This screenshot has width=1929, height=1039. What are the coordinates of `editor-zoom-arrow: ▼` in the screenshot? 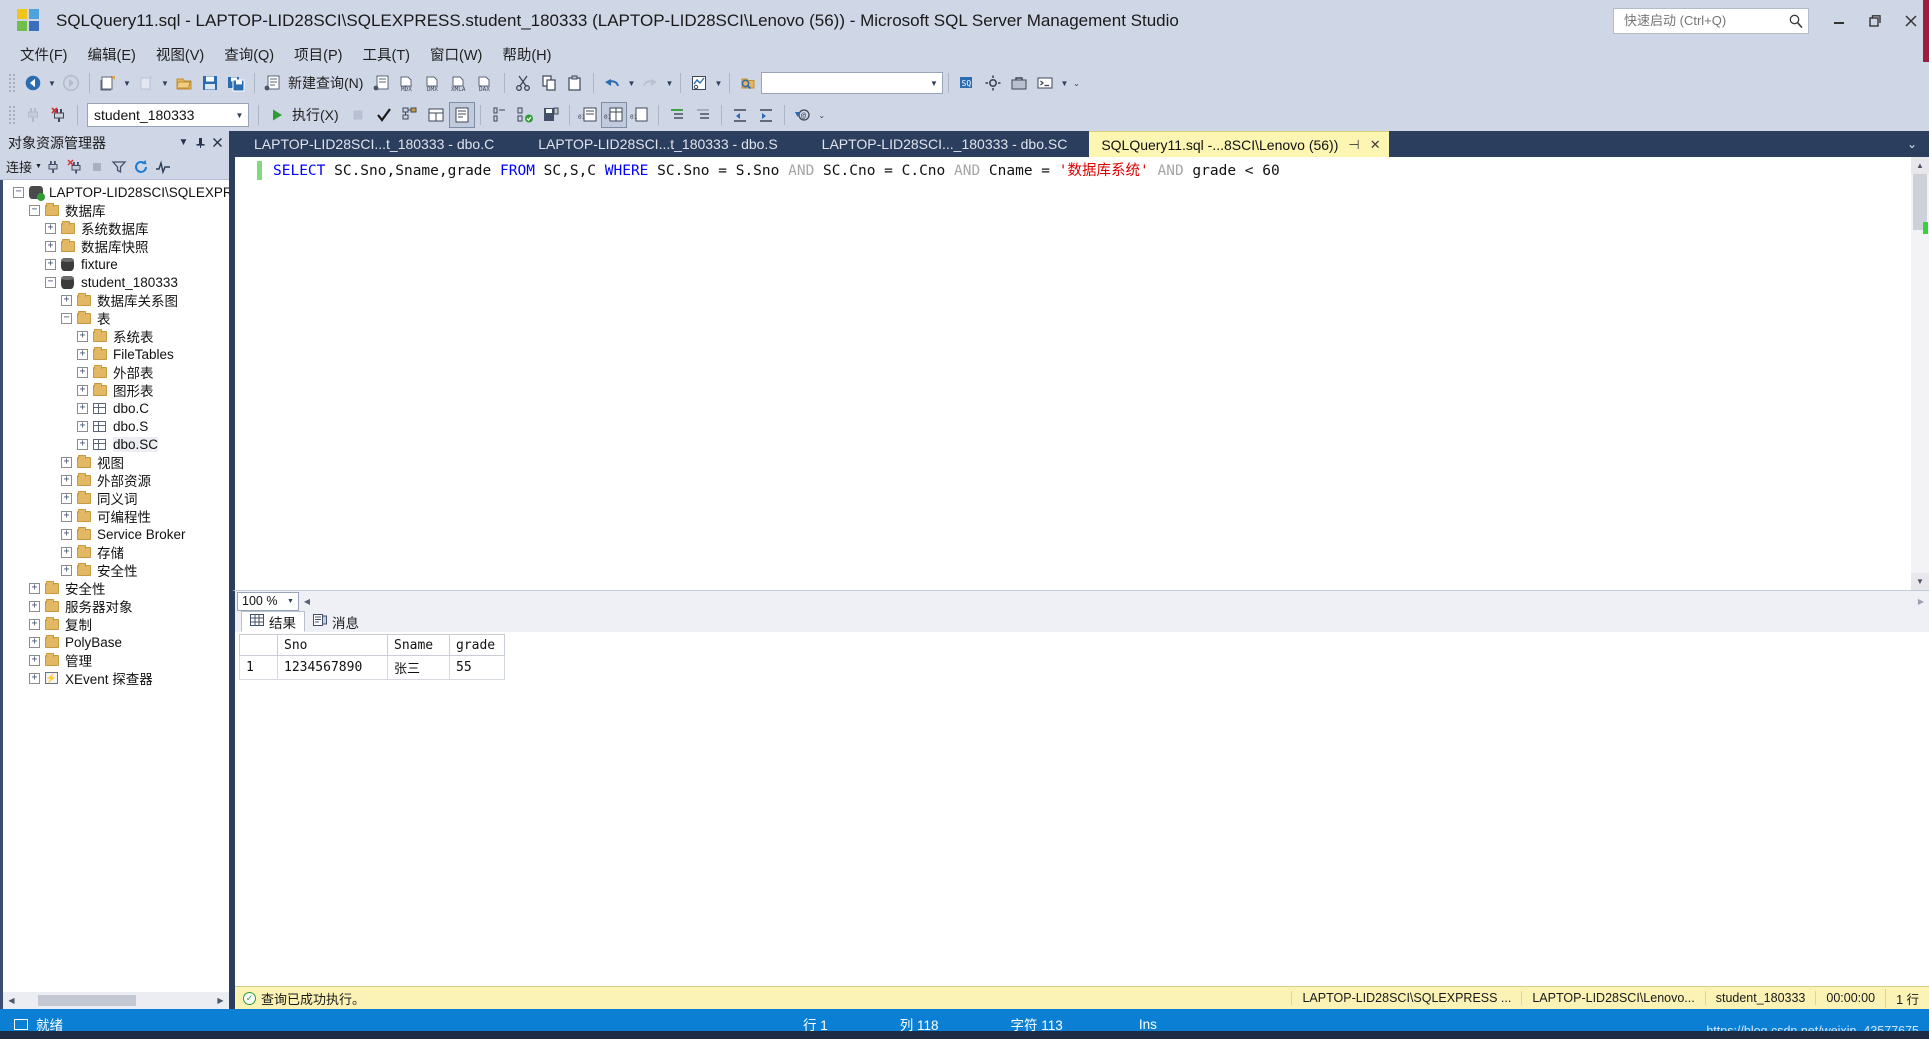 It's located at (290, 601).